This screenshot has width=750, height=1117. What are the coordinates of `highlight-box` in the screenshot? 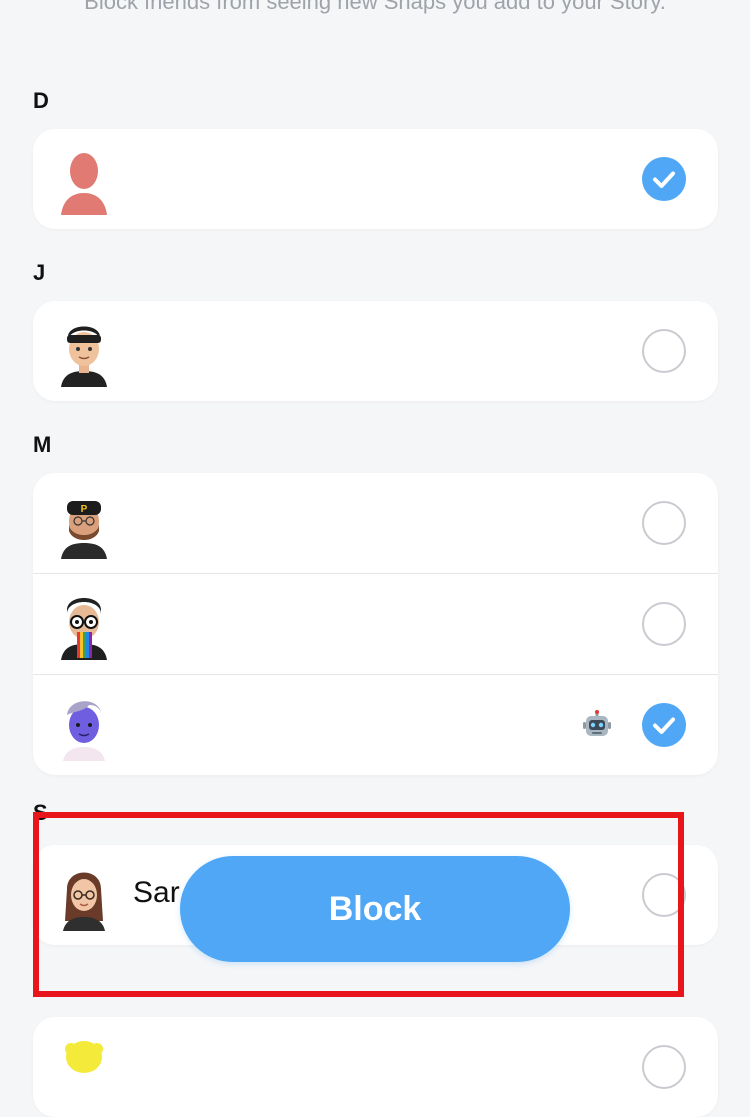 It's located at (358, 904).